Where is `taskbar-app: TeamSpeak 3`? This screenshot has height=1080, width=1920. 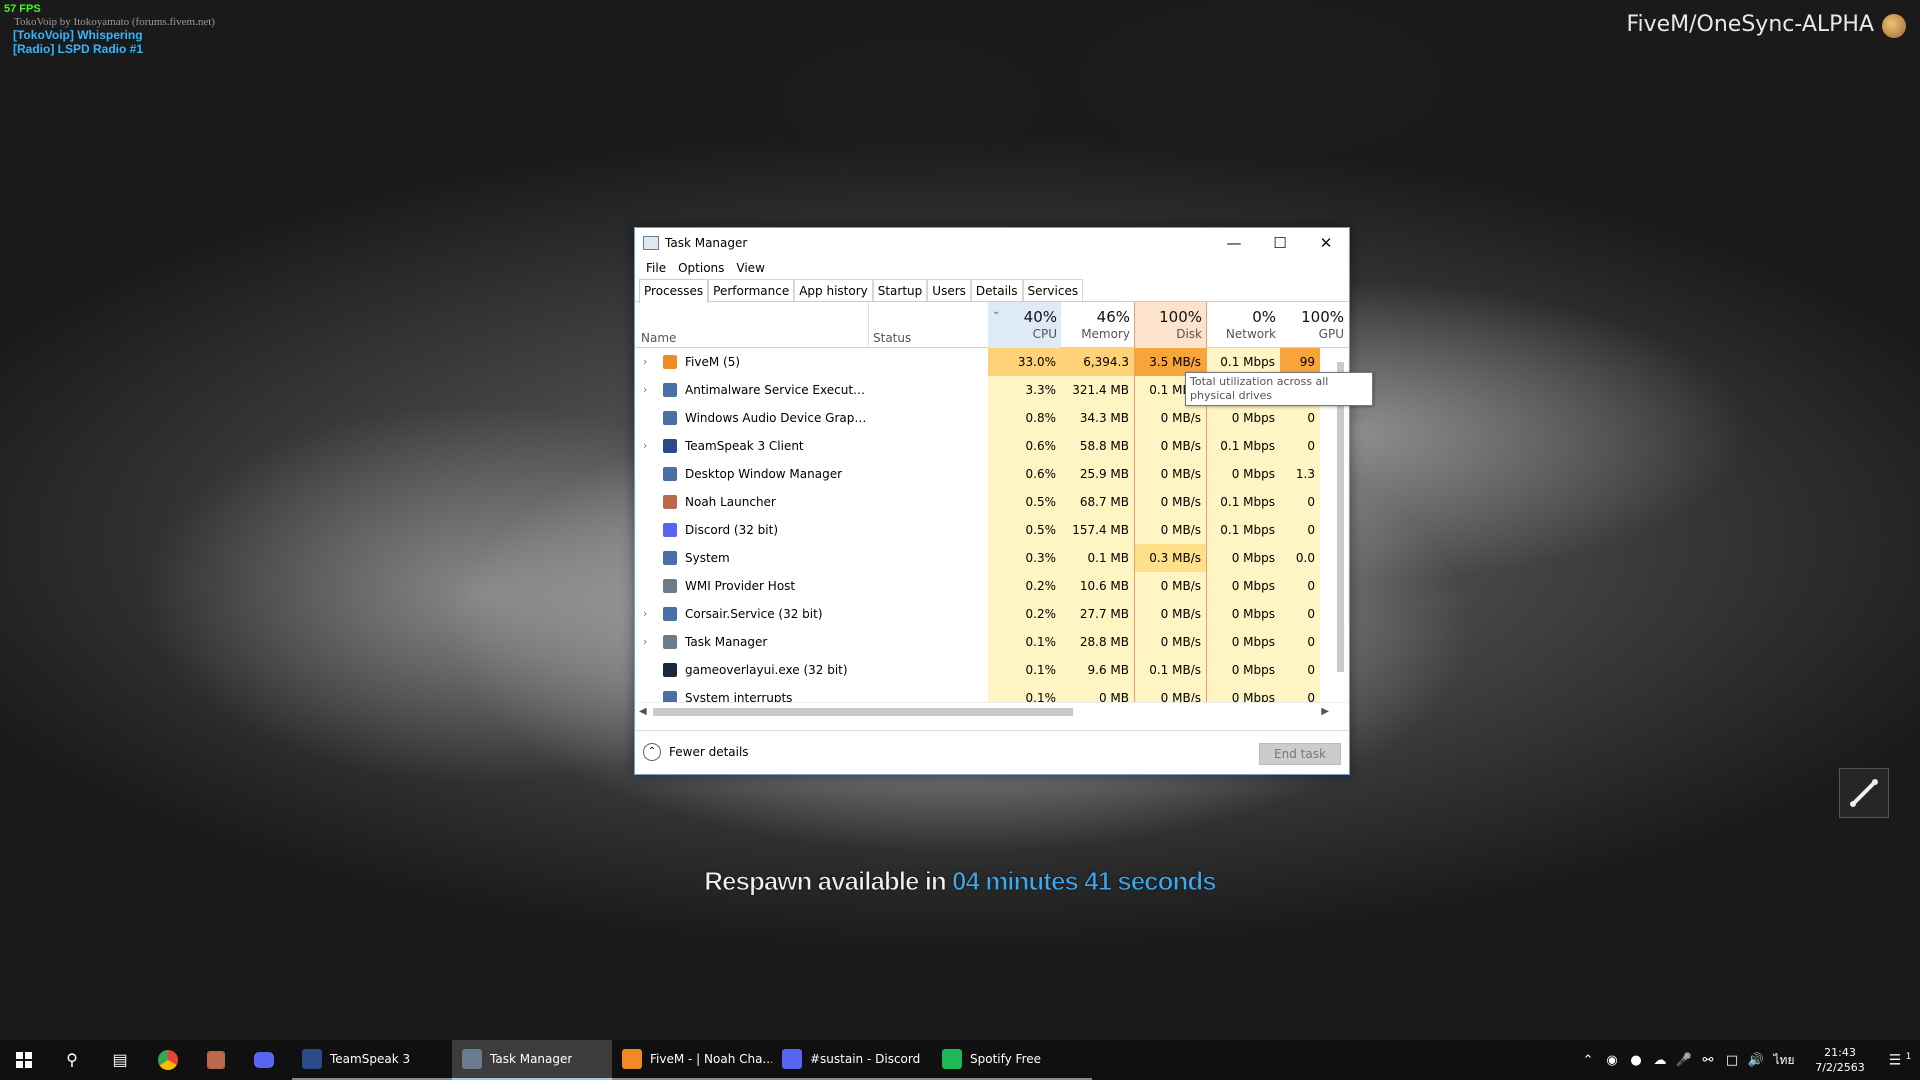
taskbar-app: TeamSpeak 3 is located at coordinates (372, 1060).